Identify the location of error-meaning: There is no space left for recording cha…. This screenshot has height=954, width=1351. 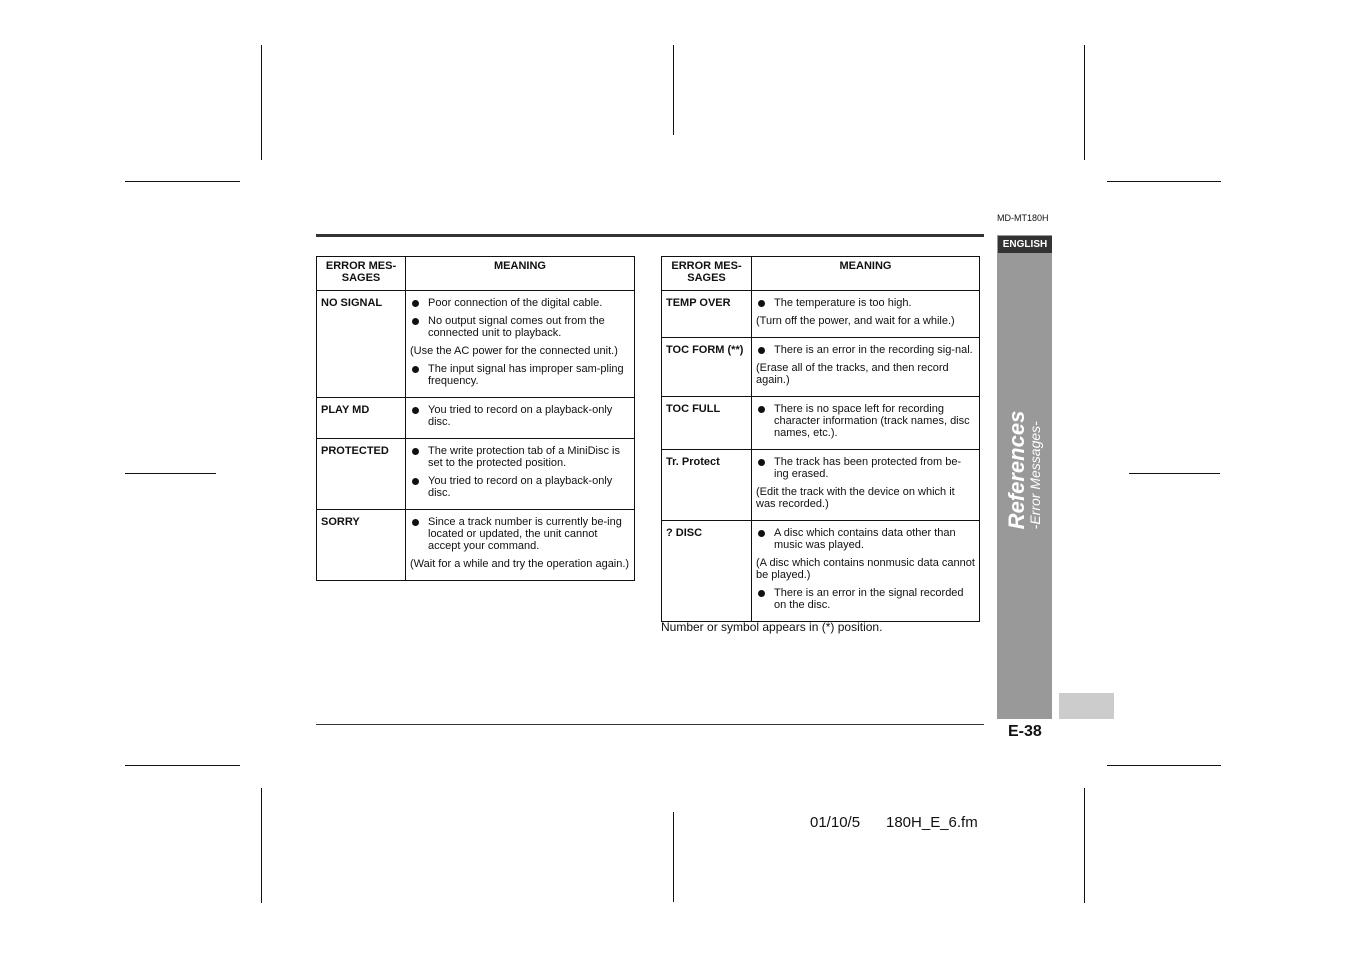
(865, 423).